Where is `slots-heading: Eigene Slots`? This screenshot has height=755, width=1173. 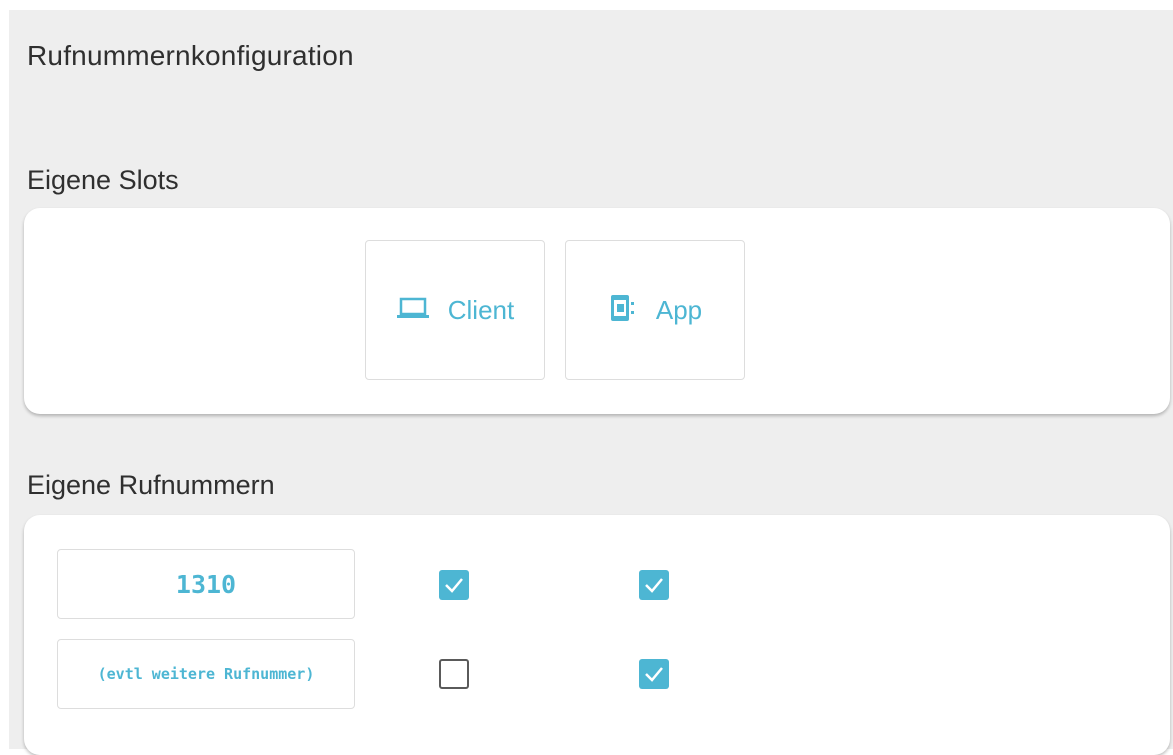
slots-heading: Eigene Slots is located at coordinates (103, 180).